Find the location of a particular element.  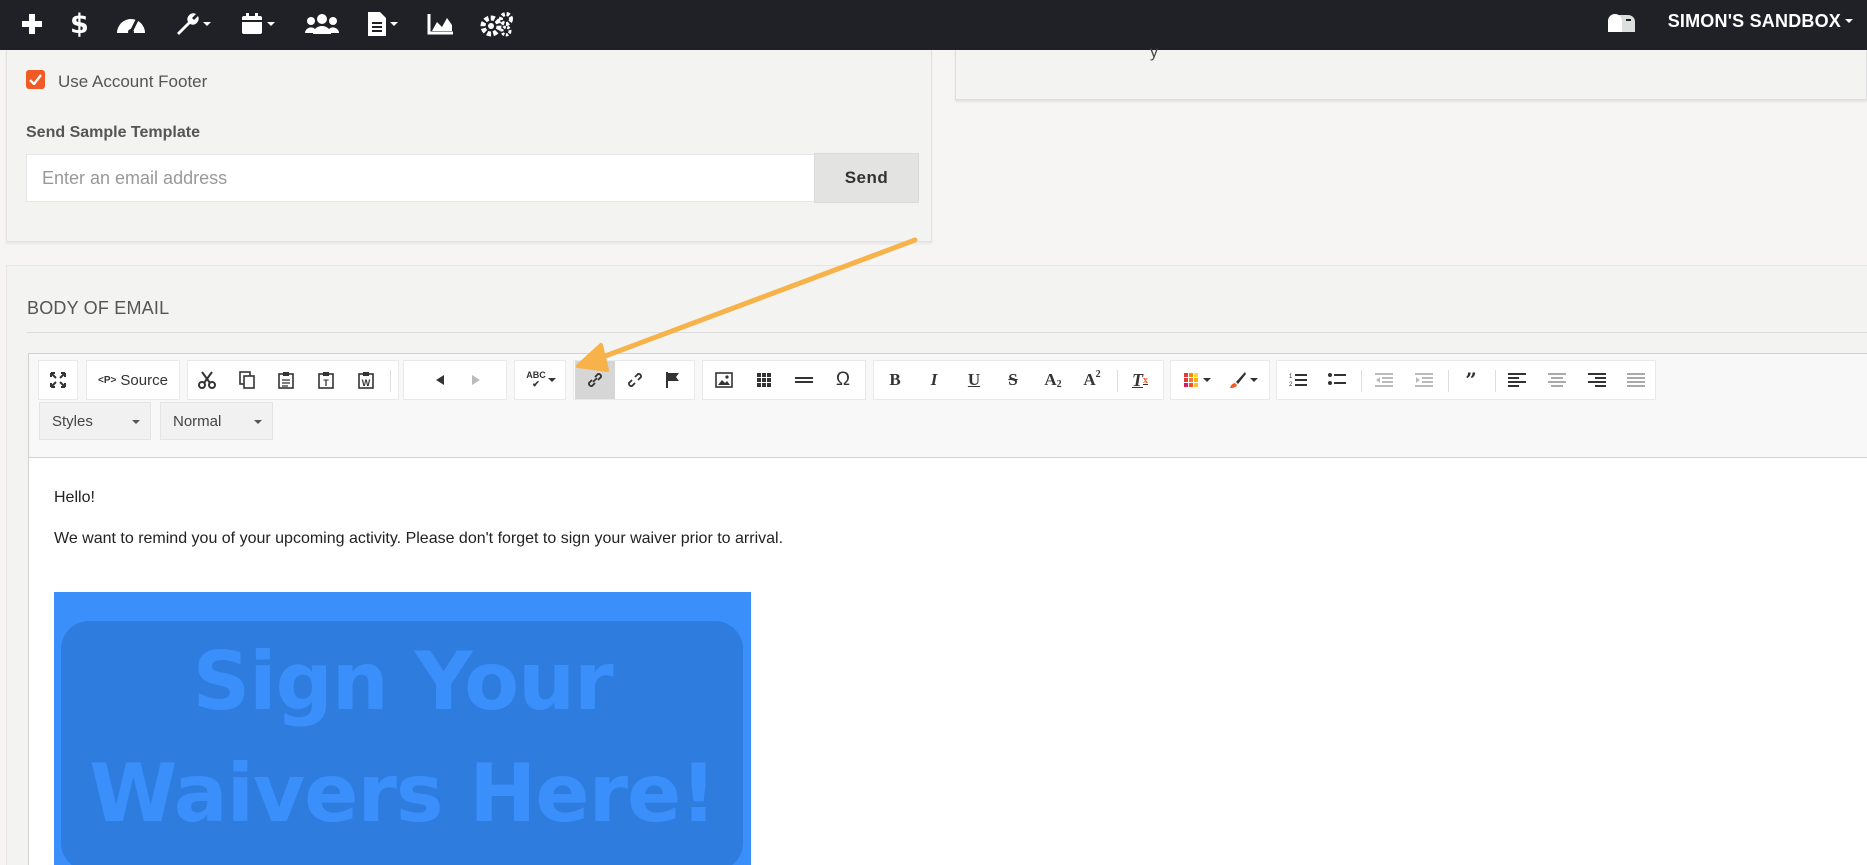

svg-text: 1 is located at coordinates (1291, 377).